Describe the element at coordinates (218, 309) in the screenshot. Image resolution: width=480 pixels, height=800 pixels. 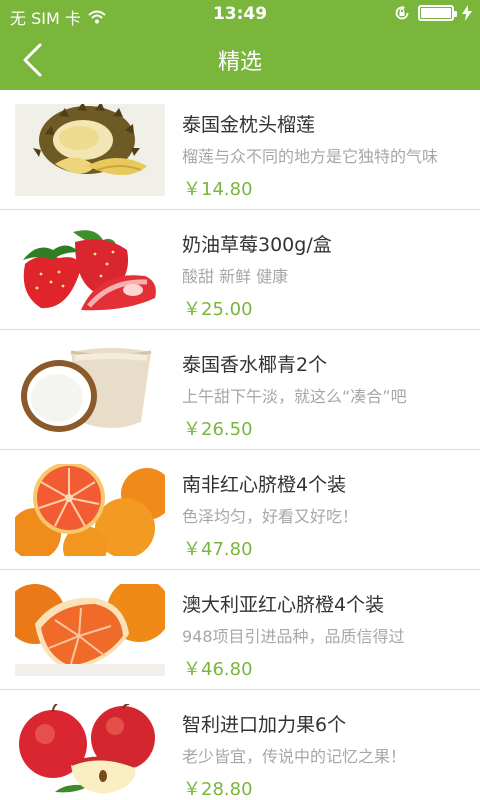
I see `product-price: ￥25.00` at that location.